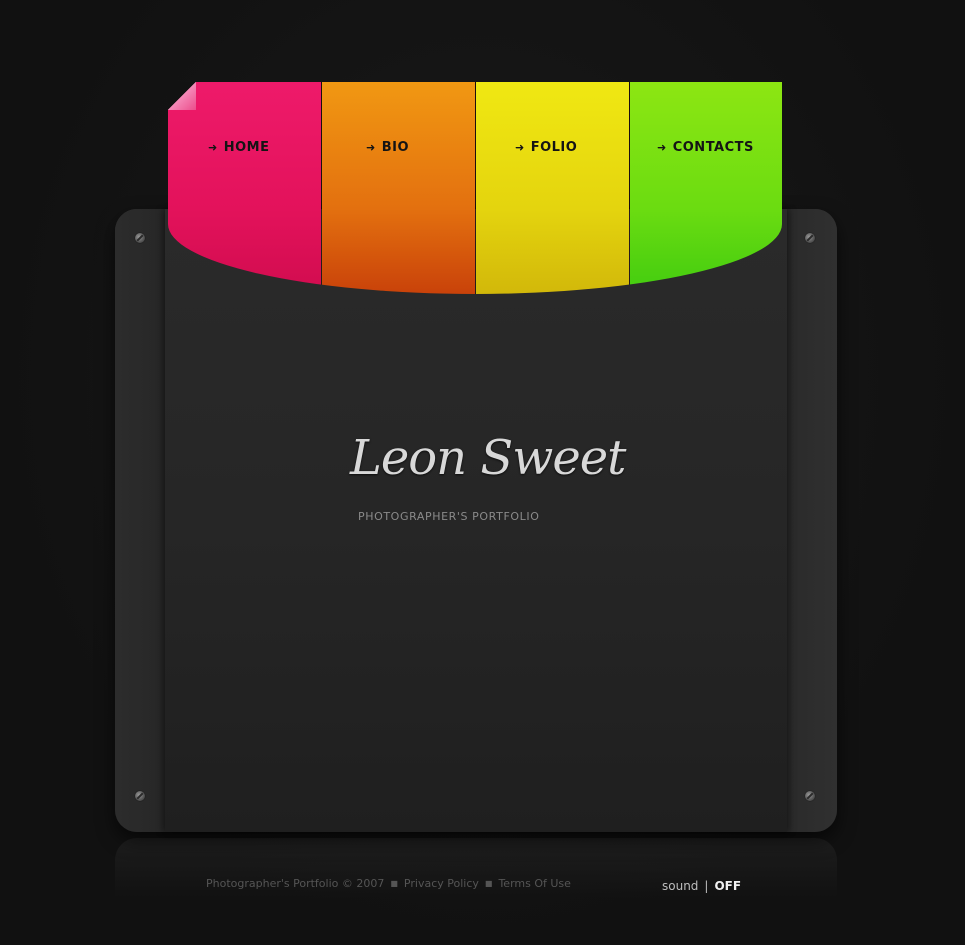  I want to click on panel-right-edge, so click(811, 520).